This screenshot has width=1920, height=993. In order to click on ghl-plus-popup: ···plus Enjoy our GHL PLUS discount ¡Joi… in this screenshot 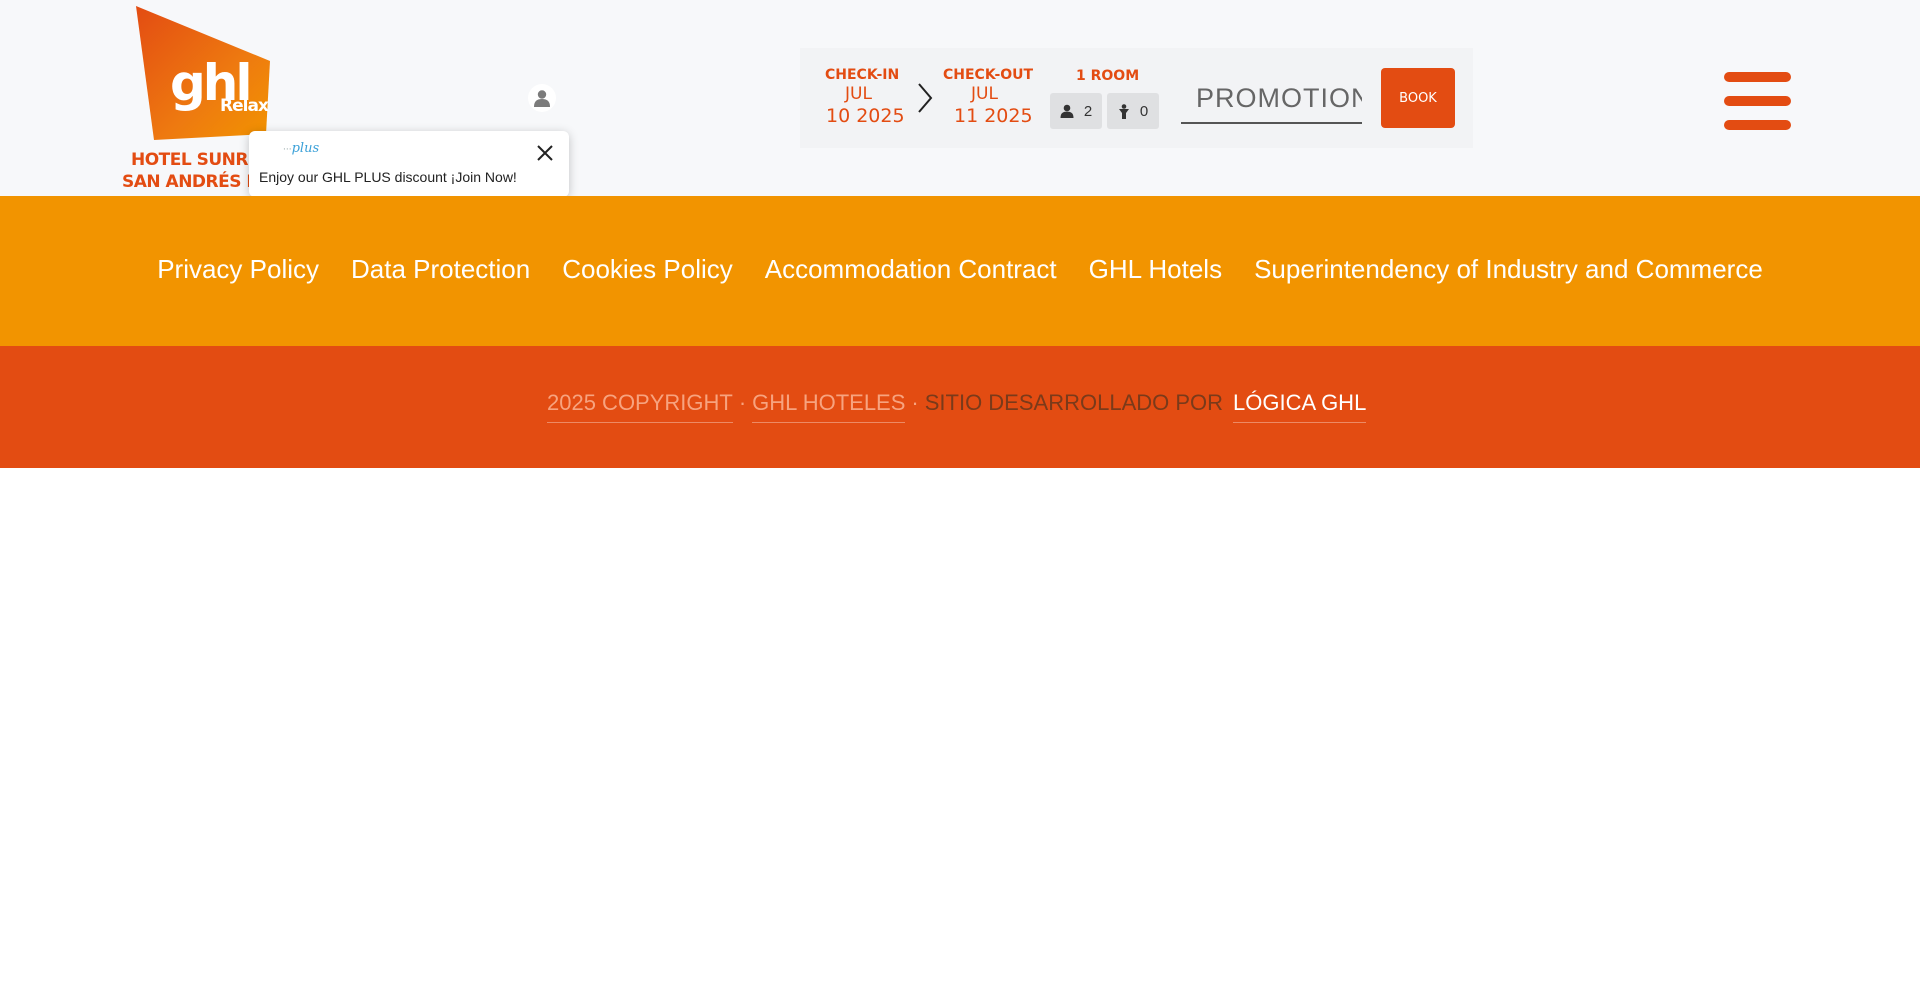, I will do `click(409, 164)`.